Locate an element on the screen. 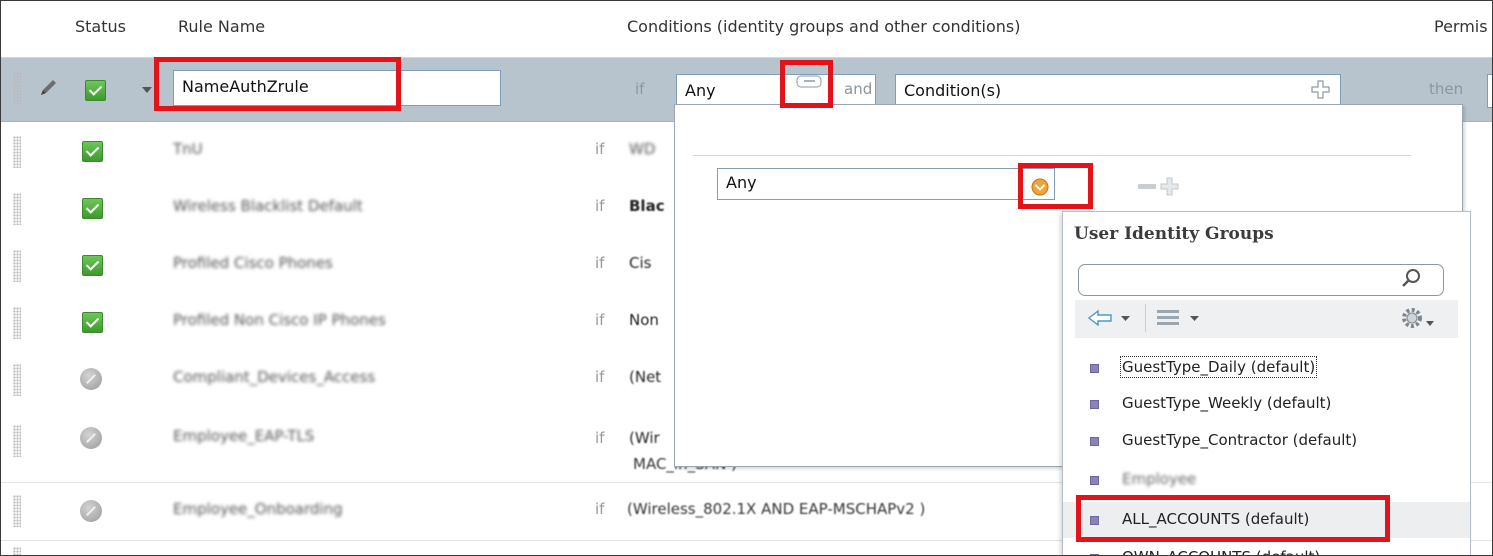  rule-name: Profiled Cisco Phones is located at coordinates (253, 263).